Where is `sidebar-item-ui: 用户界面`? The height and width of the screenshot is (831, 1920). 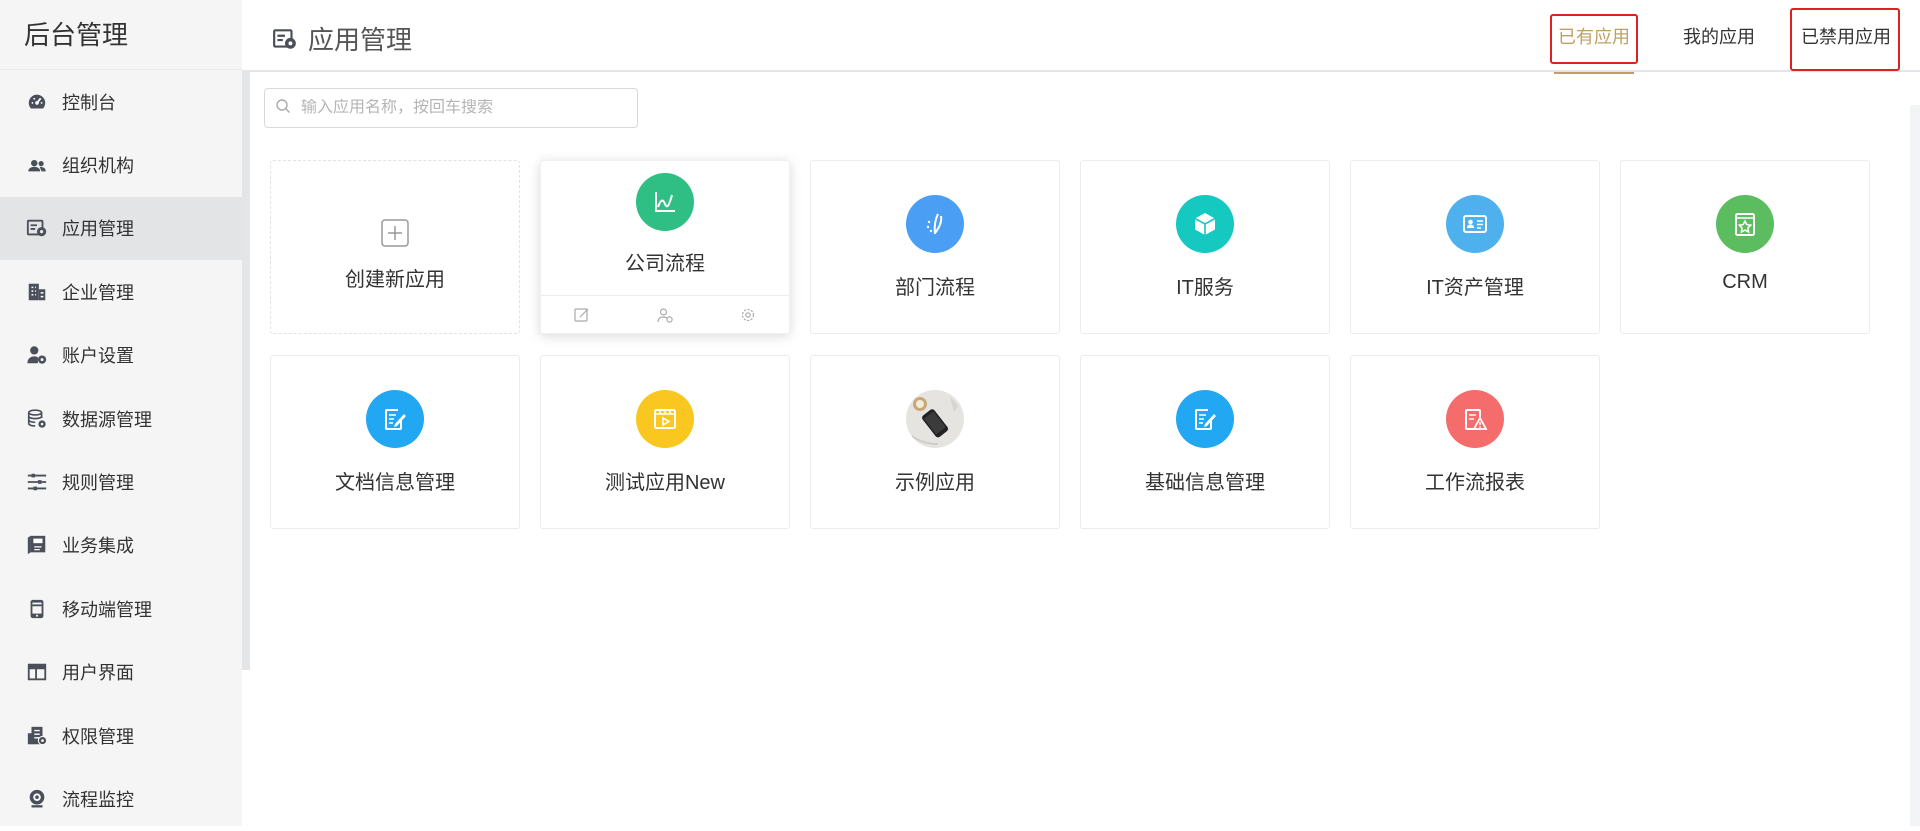
sidebar-item-ui: 用户界面 is located at coordinates (121, 672).